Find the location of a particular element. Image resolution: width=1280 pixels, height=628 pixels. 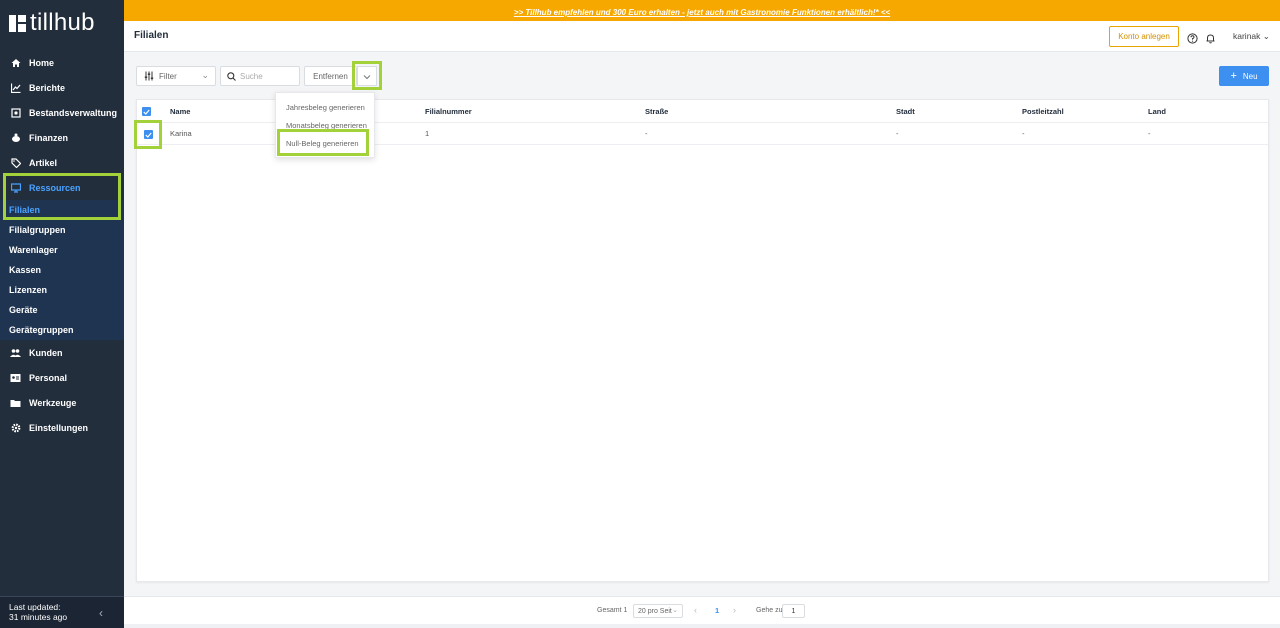

cell-stadt: - is located at coordinates (897, 133).